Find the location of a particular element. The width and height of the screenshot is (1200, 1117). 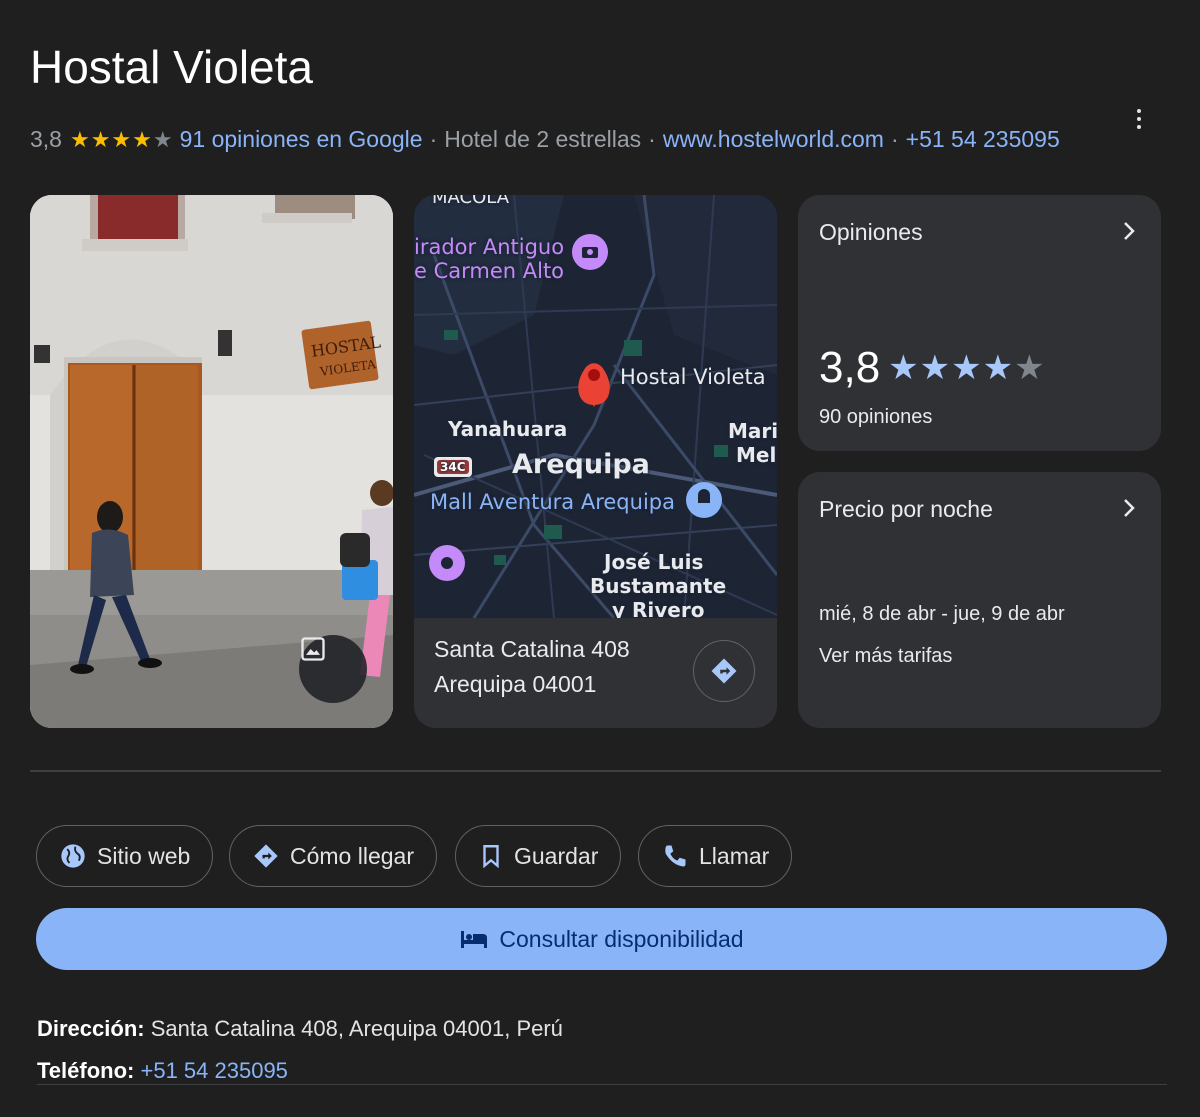

reviews-count: 90 opiniones is located at coordinates (876, 417).